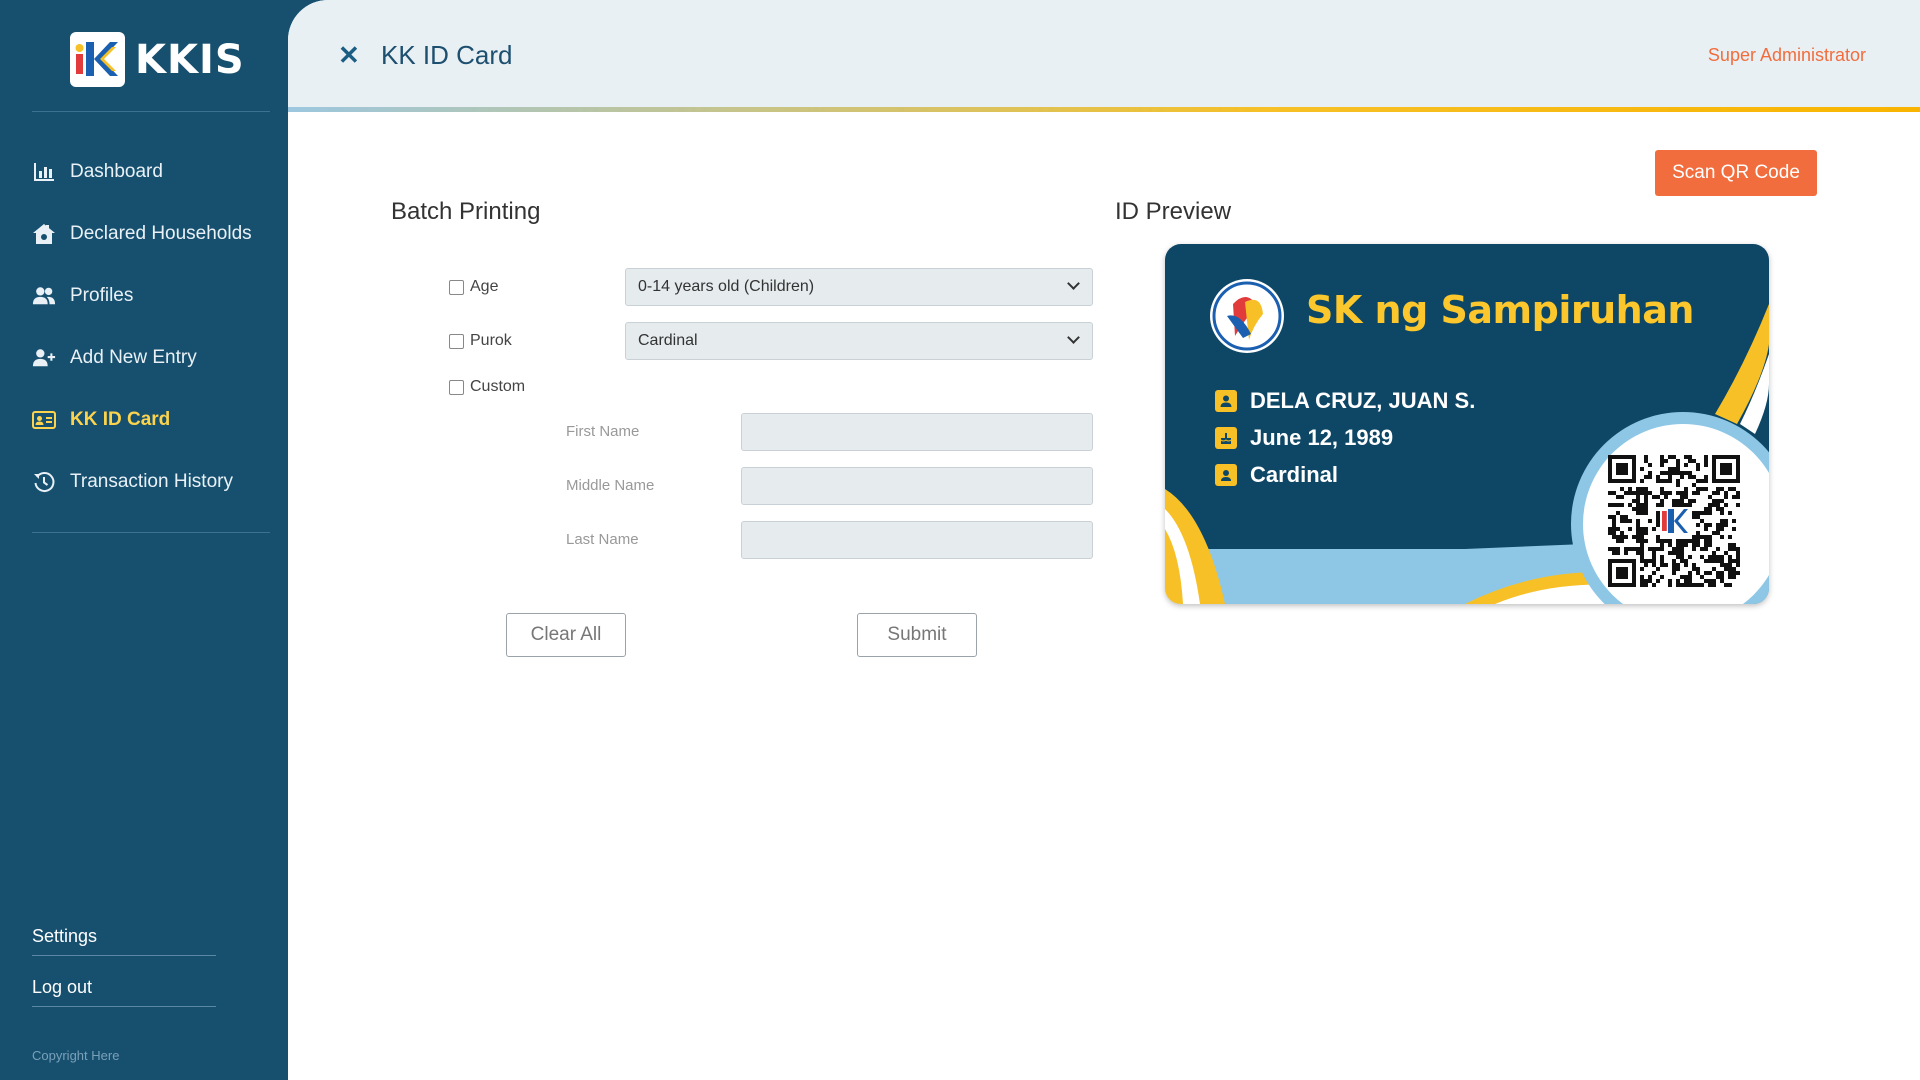 The image size is (1920, 1080). I want to click on sidebar-item-label: KK ID Card, so click(120, 419).